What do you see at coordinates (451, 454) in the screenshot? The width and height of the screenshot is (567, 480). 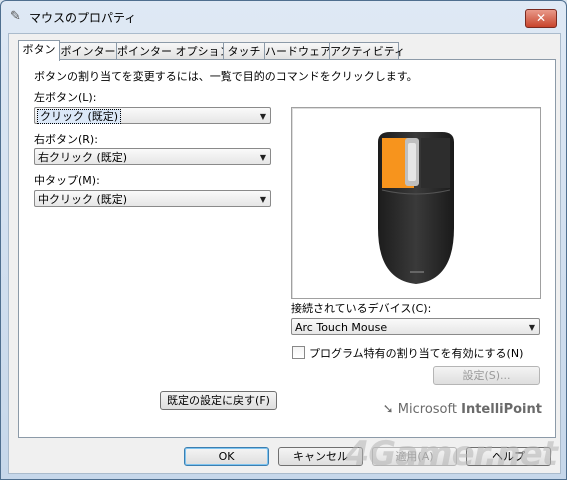 I see `watermark-logo: 4Gamer.net` at bounding box center [451, 454].